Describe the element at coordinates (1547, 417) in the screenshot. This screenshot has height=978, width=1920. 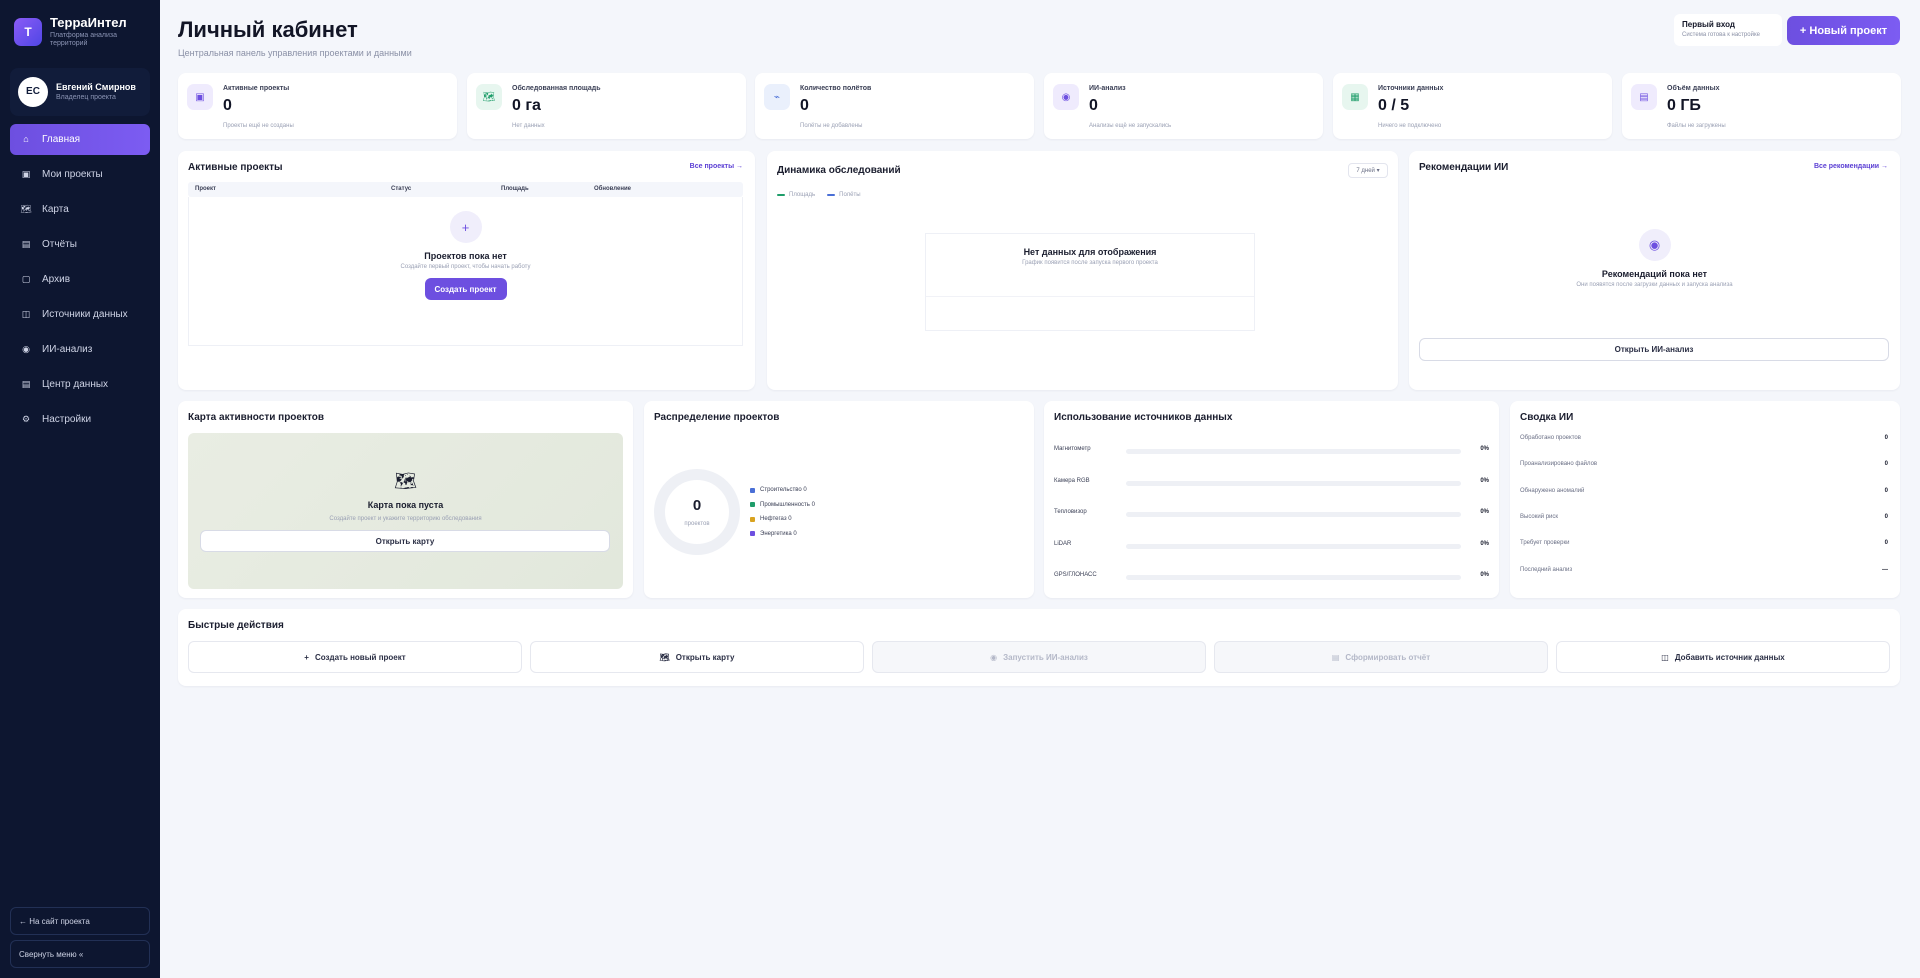
I see `card-title: Сводка ИИ` at that location.